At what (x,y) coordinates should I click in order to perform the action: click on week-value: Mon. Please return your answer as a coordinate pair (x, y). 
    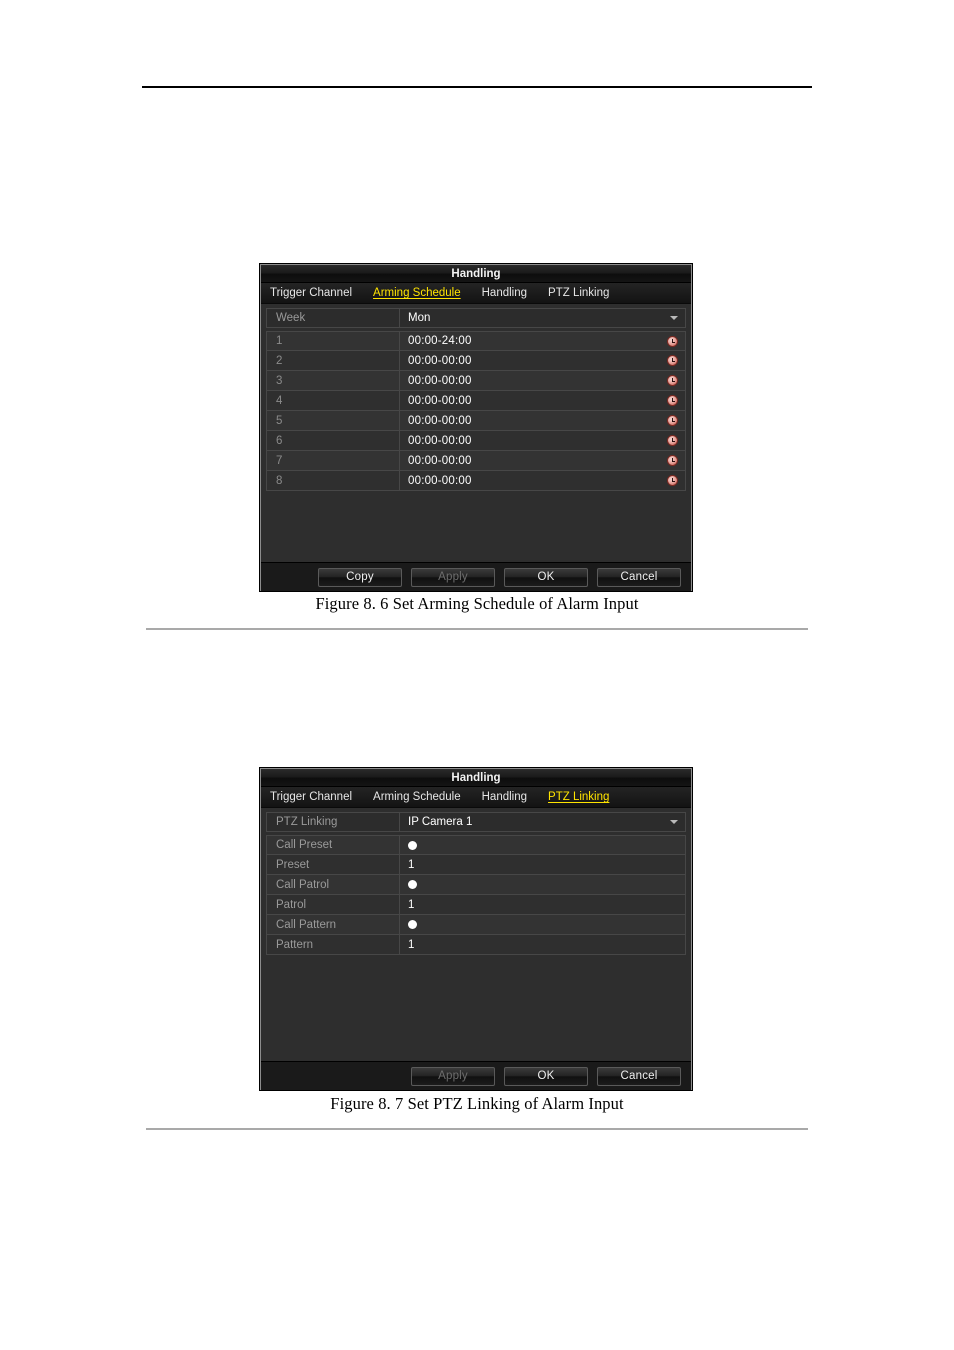
    Looking at the image, I should click on (542, 318).